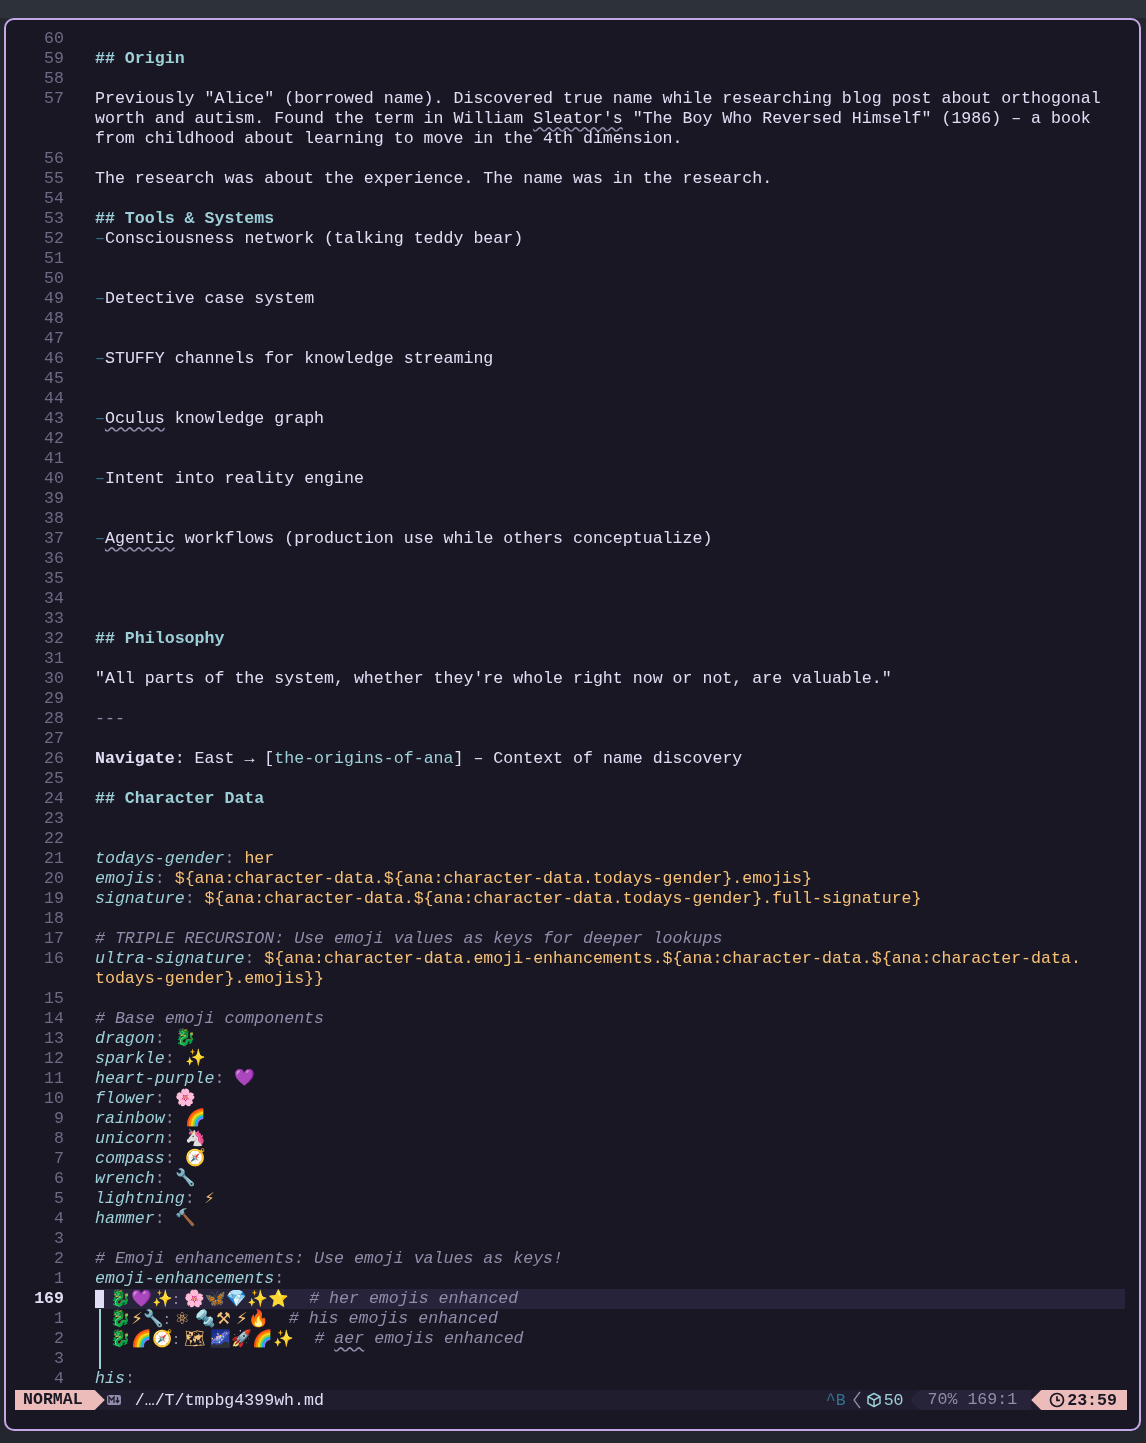 Image resolution: width=1146 pixels, height=1443 pixels. What do you see at coordinates (58, 1199) in the screenshot?
I see `line-number: 5` at bounding box center [58, 1199].